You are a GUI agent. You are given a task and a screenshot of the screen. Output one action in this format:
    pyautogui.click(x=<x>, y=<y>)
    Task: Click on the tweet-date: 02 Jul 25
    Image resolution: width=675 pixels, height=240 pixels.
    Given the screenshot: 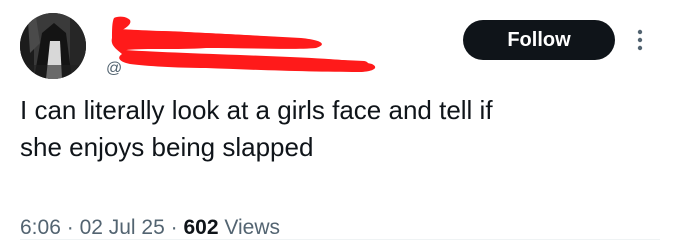 What is the action you would take?
    pyautogui.click(x=122, y=227)
    